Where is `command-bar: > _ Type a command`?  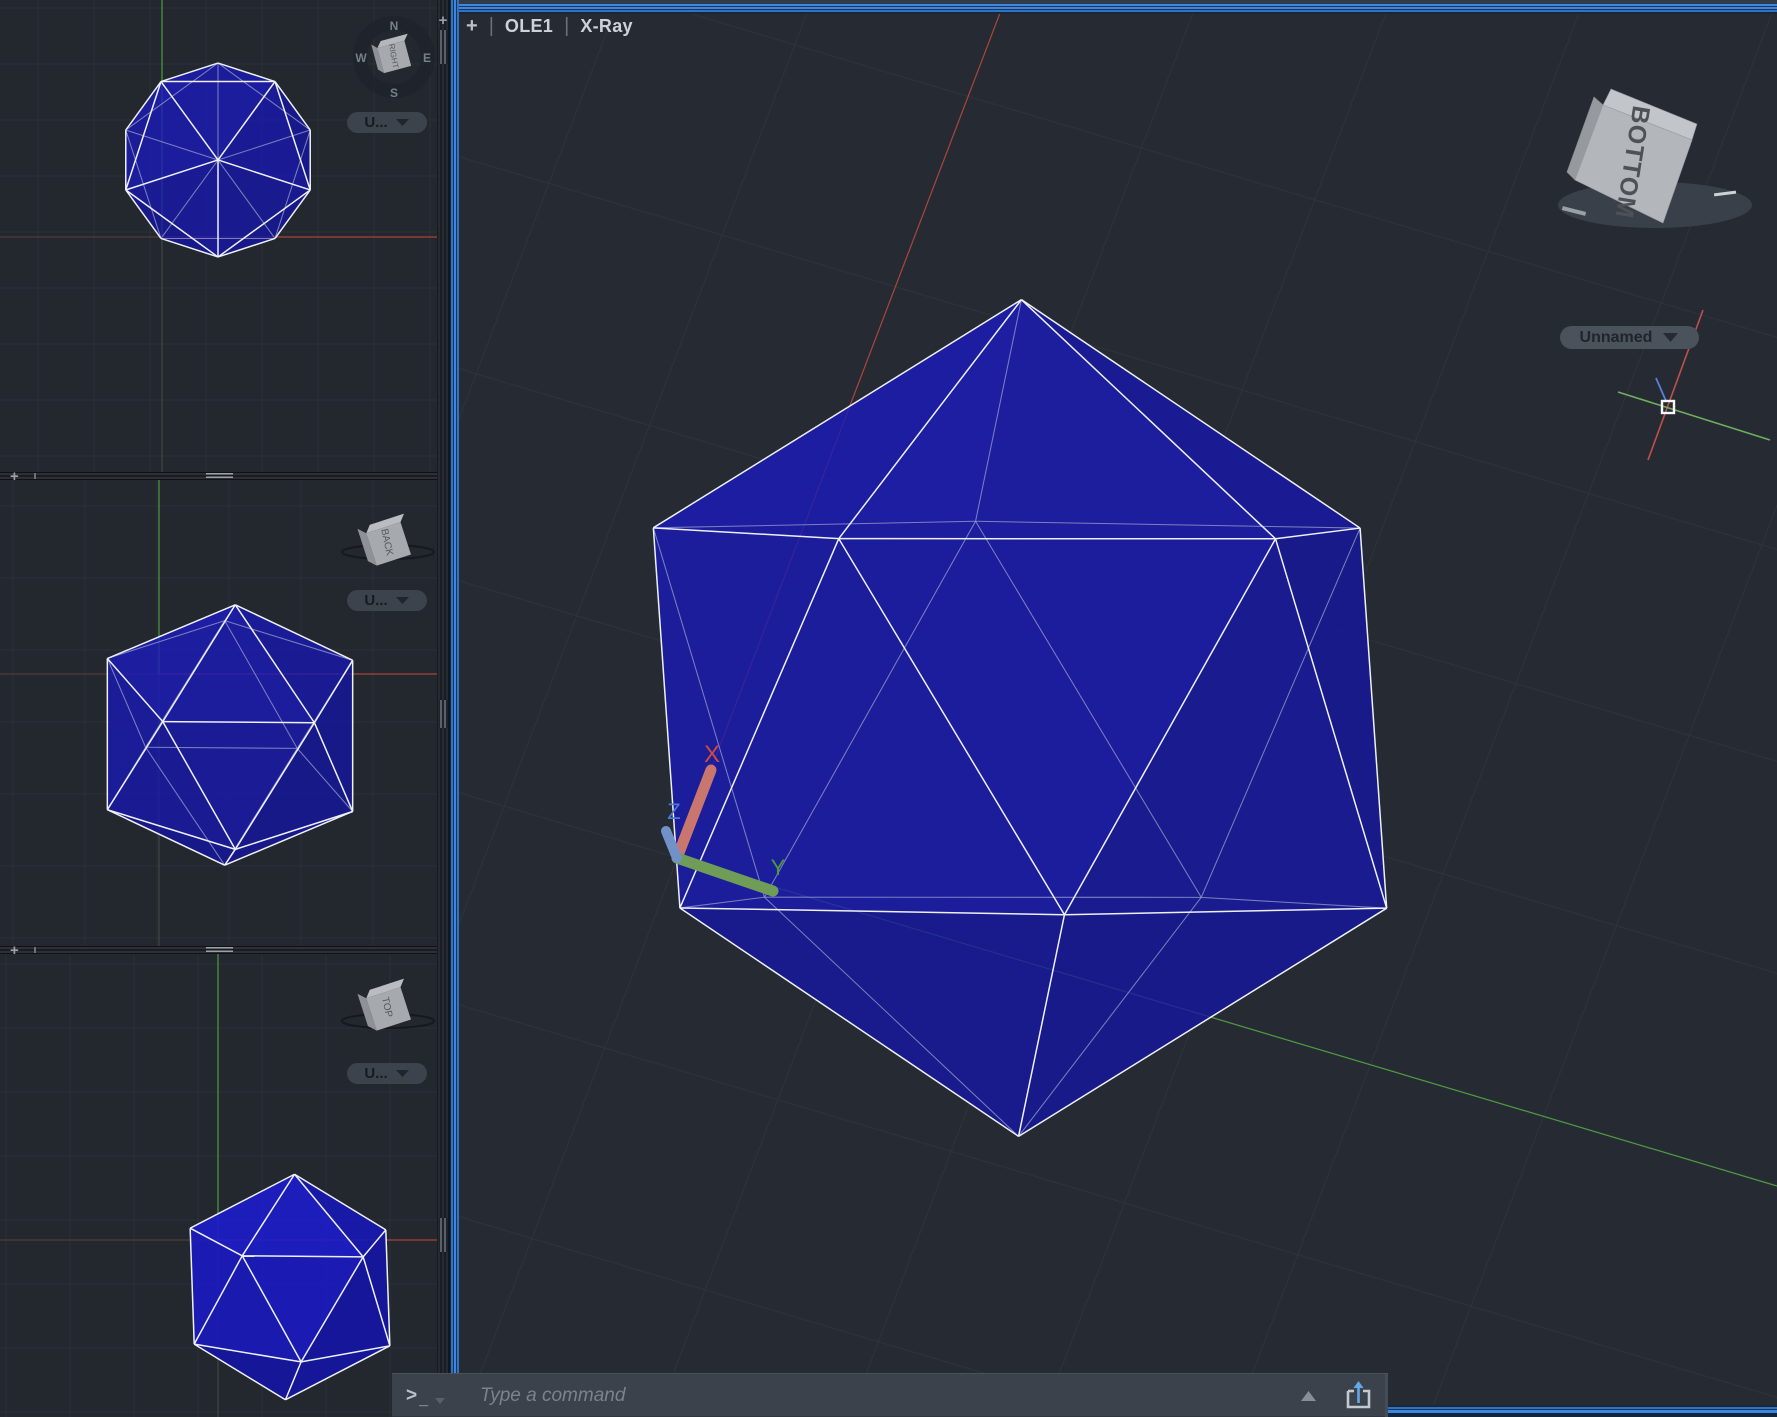
command-bar: > _ Type a command is located at coordinates (890, 1395).